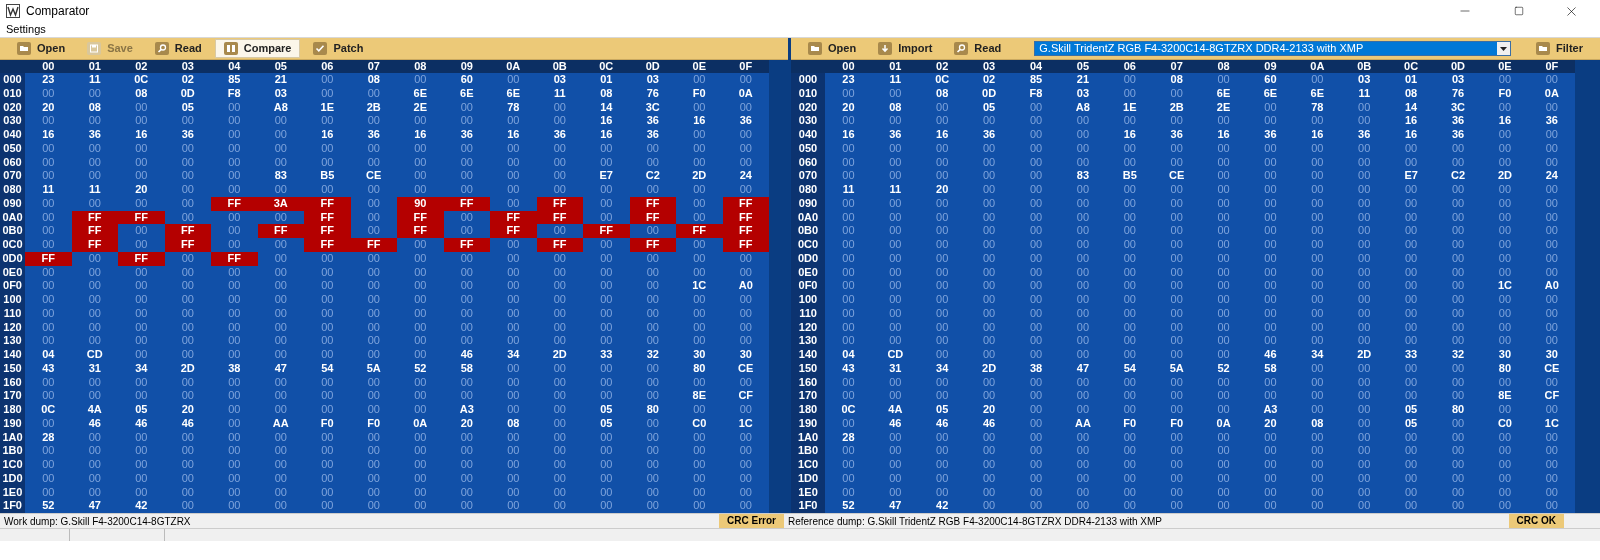 This screenshot has height=560, width=1600. What do you see at coordinates (1458, 176) in the screenshot?
I see `hex-cell: C2` at bounding box center [1458, 176].